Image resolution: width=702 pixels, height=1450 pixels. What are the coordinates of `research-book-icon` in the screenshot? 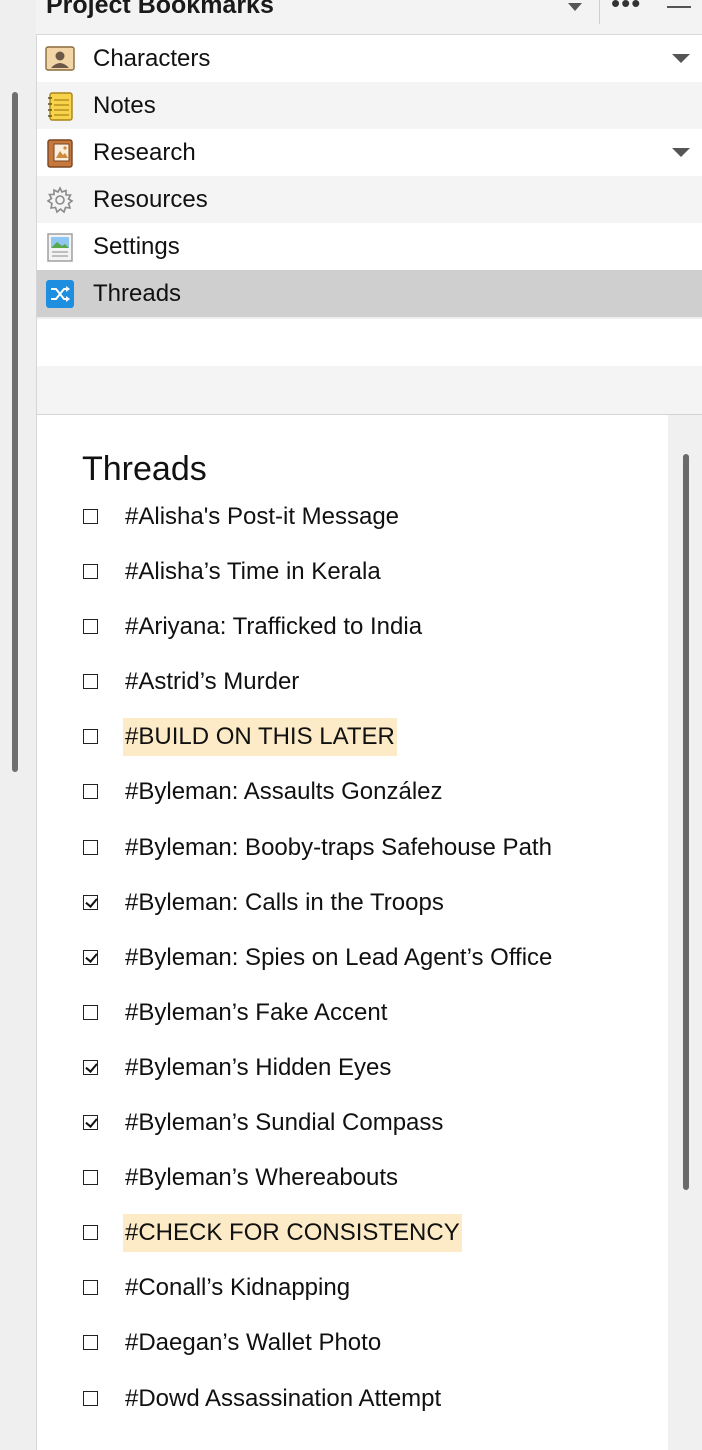 It's located at (60, 153).